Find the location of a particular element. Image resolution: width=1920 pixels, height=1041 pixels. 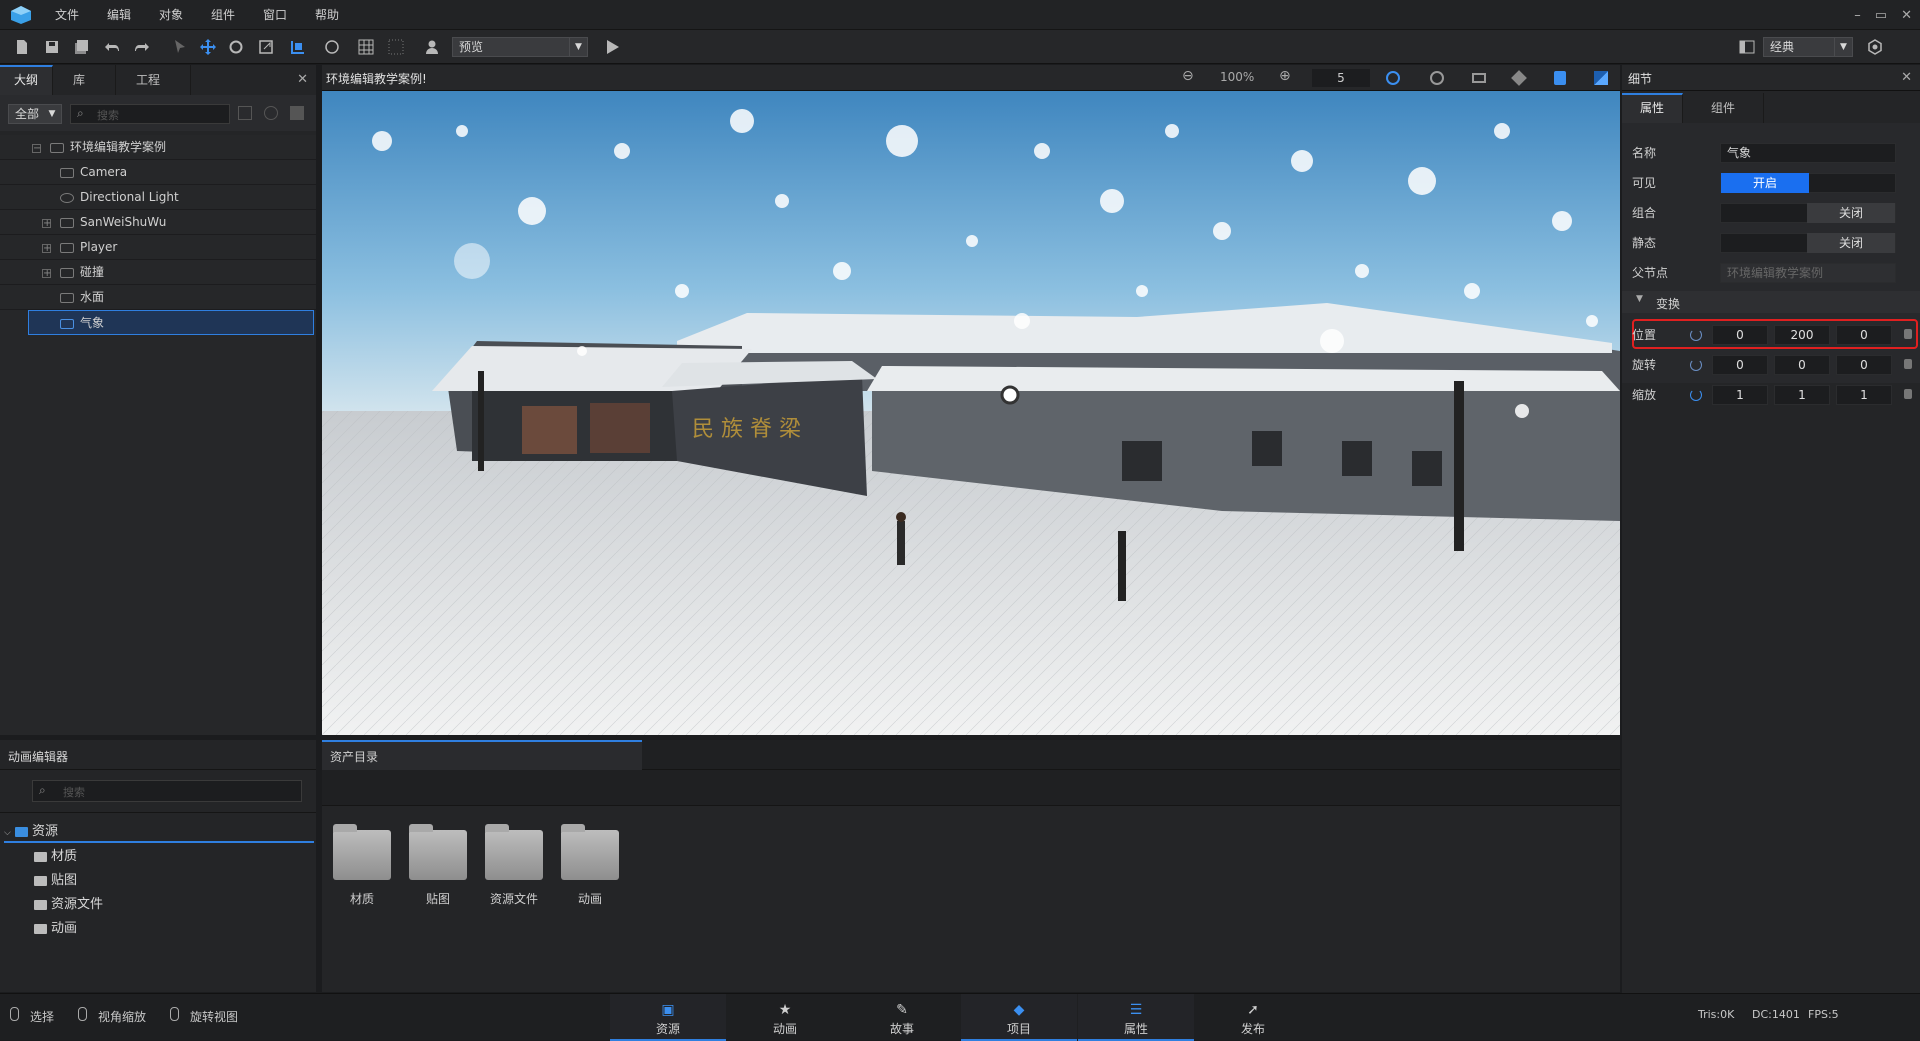

layout-icon is located at coordinates (1747, 47).